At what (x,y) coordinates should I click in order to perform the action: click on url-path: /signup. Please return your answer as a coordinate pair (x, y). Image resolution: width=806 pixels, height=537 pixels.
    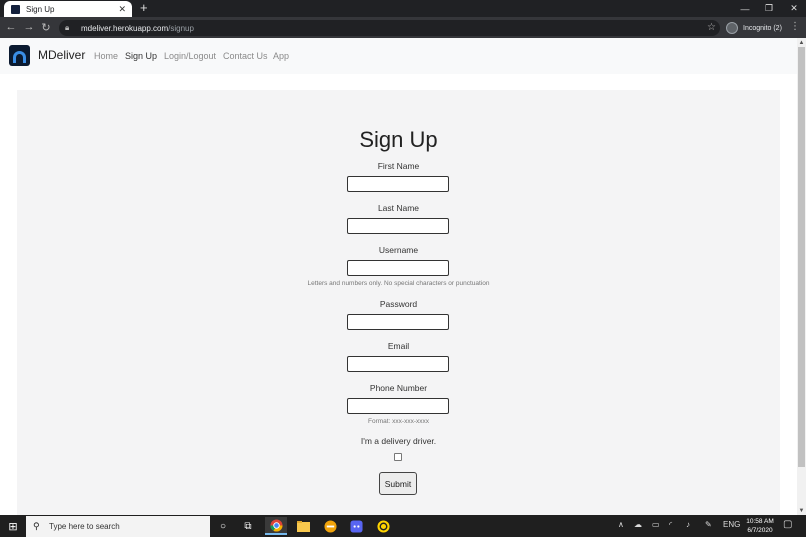
    Looking at the image, I should click on (181, 28).